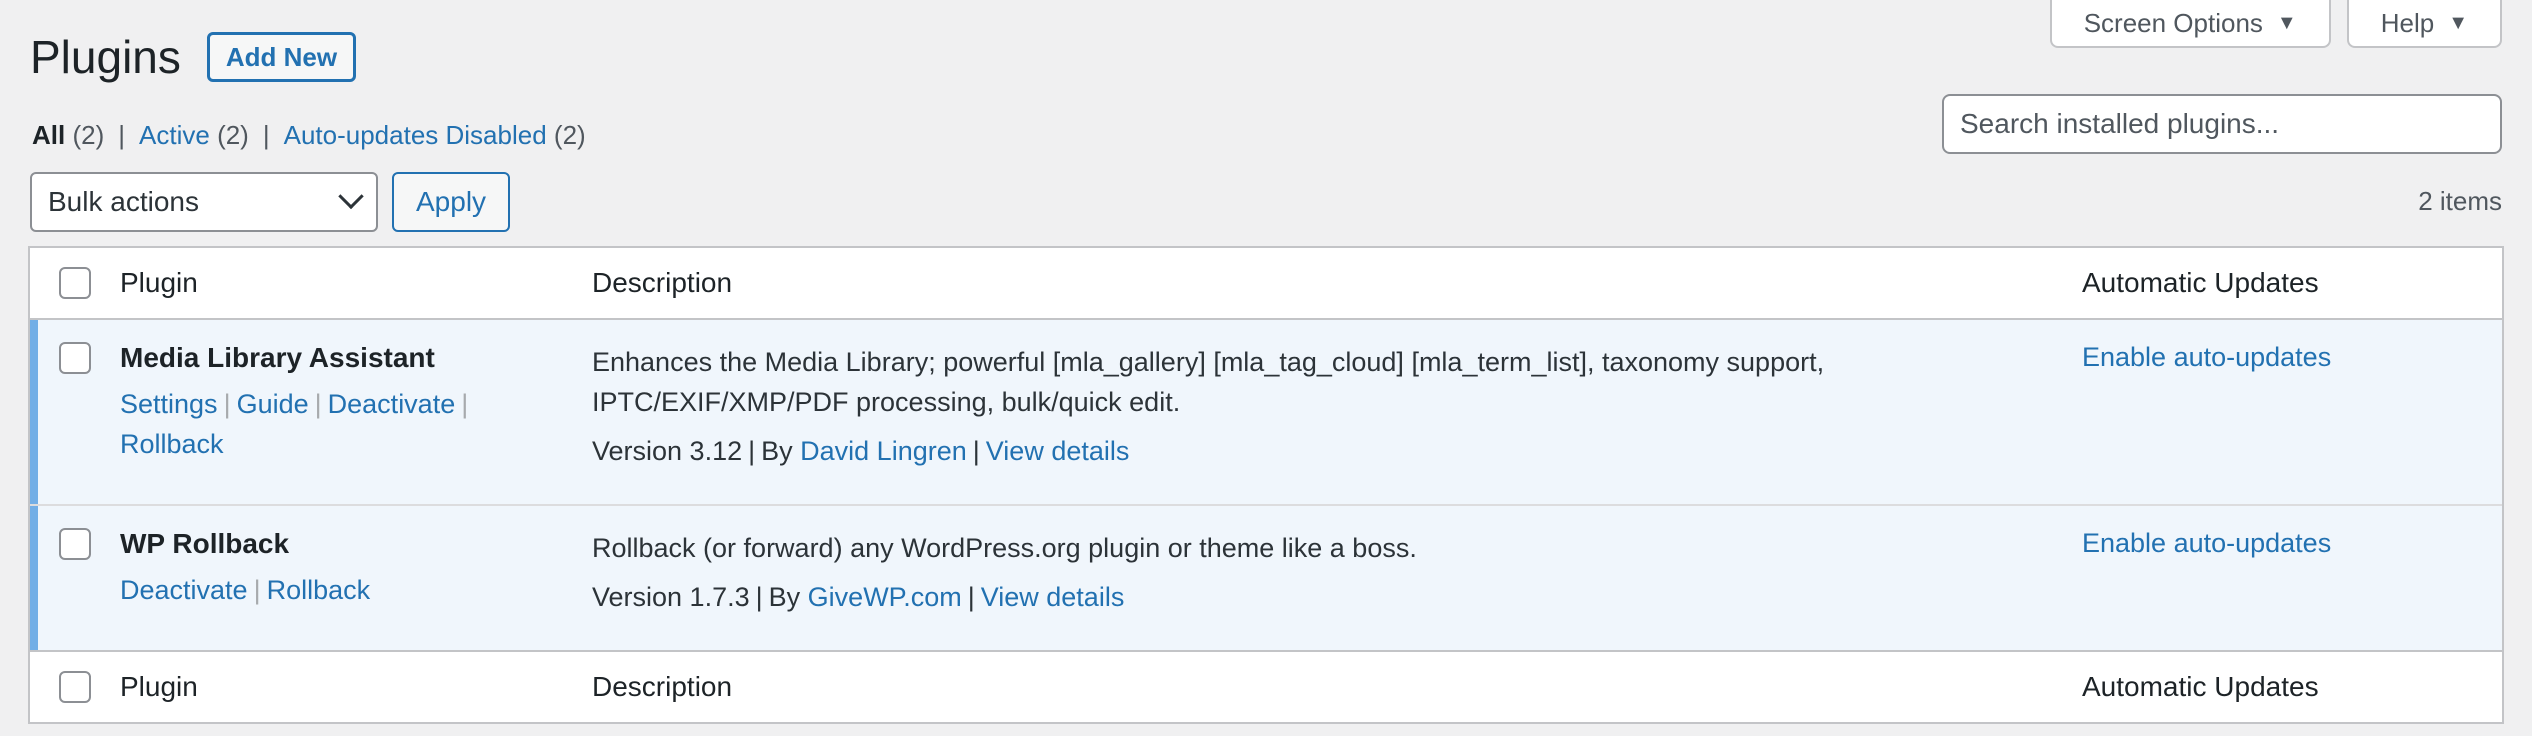 The image size is (2532, 736). Describe the element at coordinates (159, 686) in the screenshot. I see `column-footer-plugin: Plugin` at that location.